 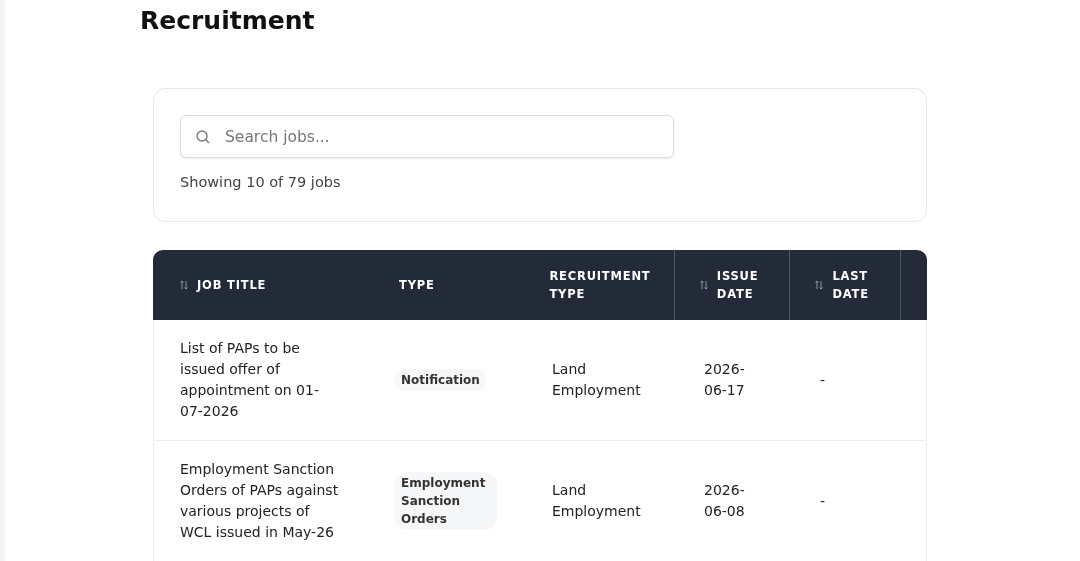 What do you see at coordinates (456, 285) in the screenshot?
I see `column-header: TYPE` at bounding box center [456, 285].